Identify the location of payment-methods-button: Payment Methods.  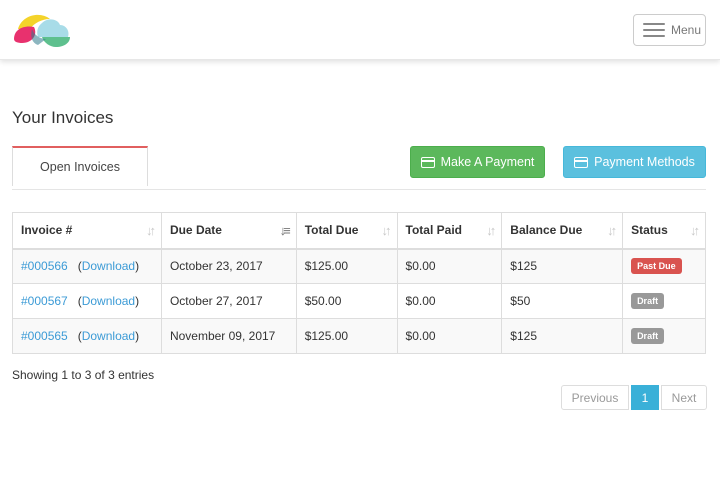
(634, 162).